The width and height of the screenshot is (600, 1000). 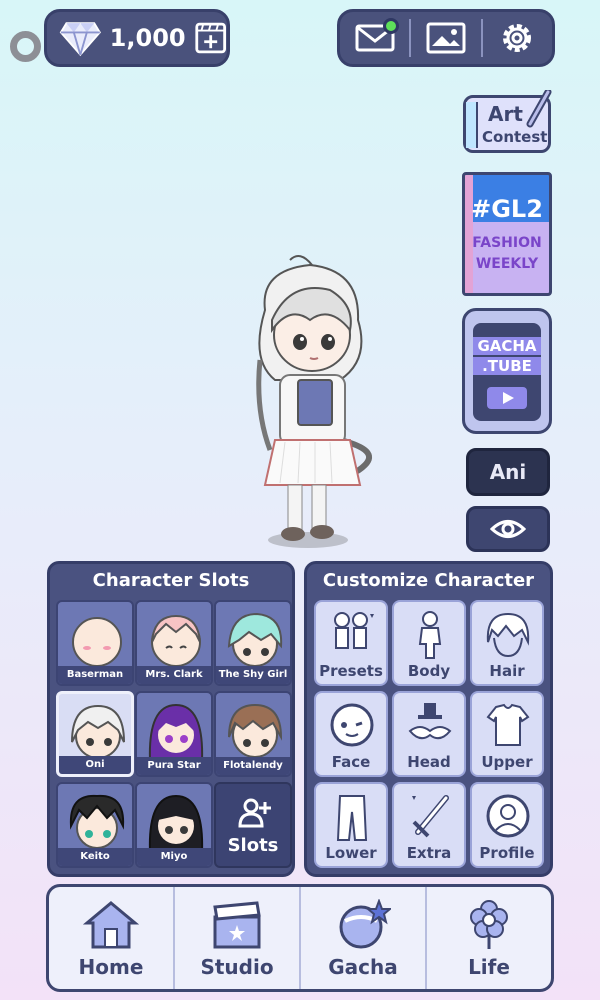 I want to click on gacha-tube-button: GACHA .TUBE, so click(x=507, y=371).